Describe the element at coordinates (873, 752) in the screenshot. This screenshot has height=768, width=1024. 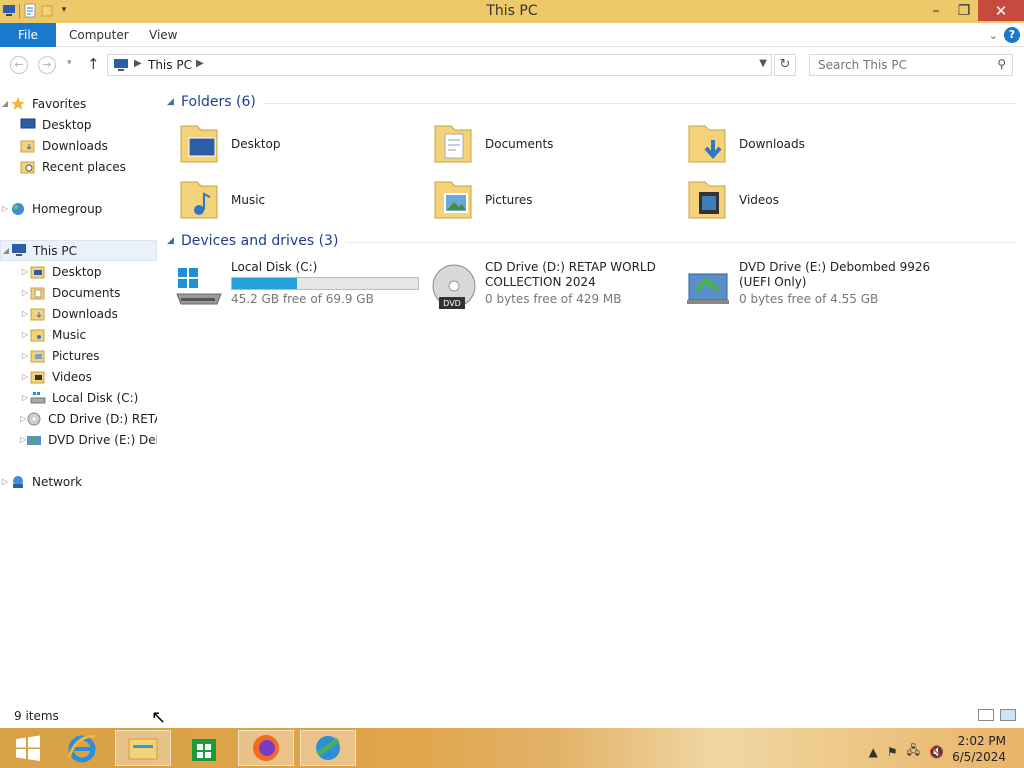
I see `show-hidden-icons-icon: ▲` at that location.